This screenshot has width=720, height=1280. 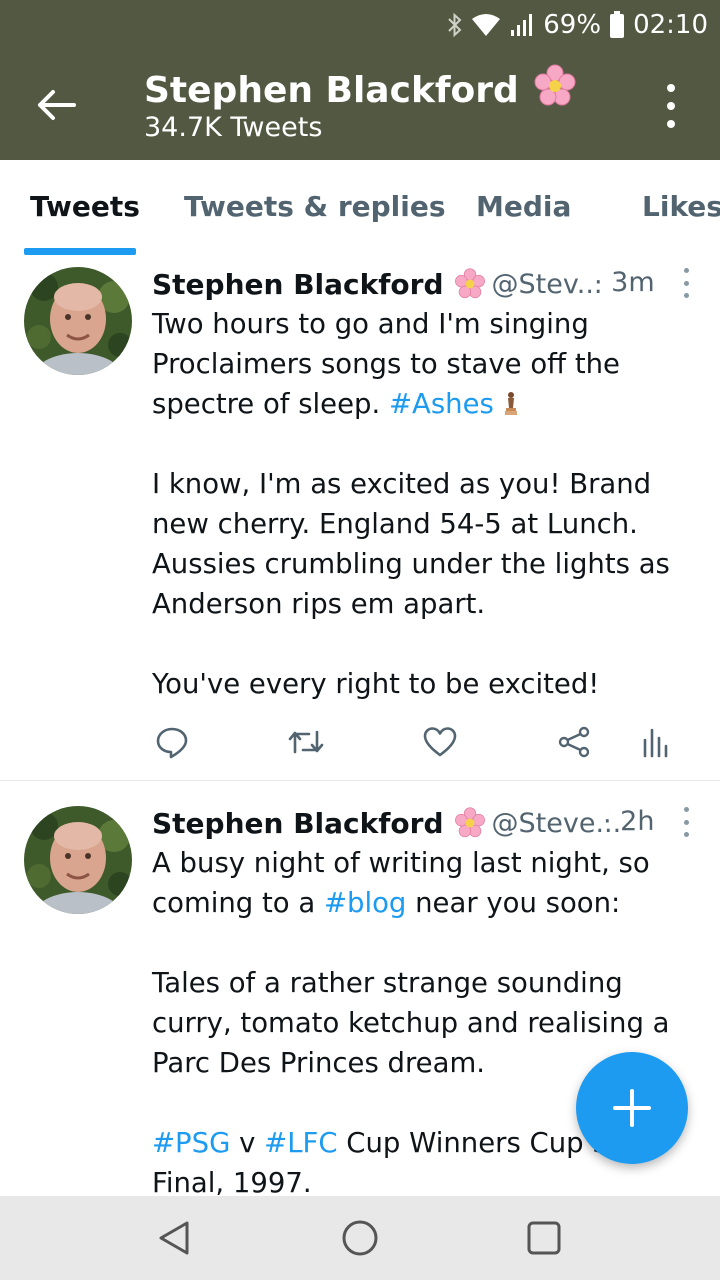 I want to click on tweet-text-line: You've every right to be excited!, so click(x=376, y=684).